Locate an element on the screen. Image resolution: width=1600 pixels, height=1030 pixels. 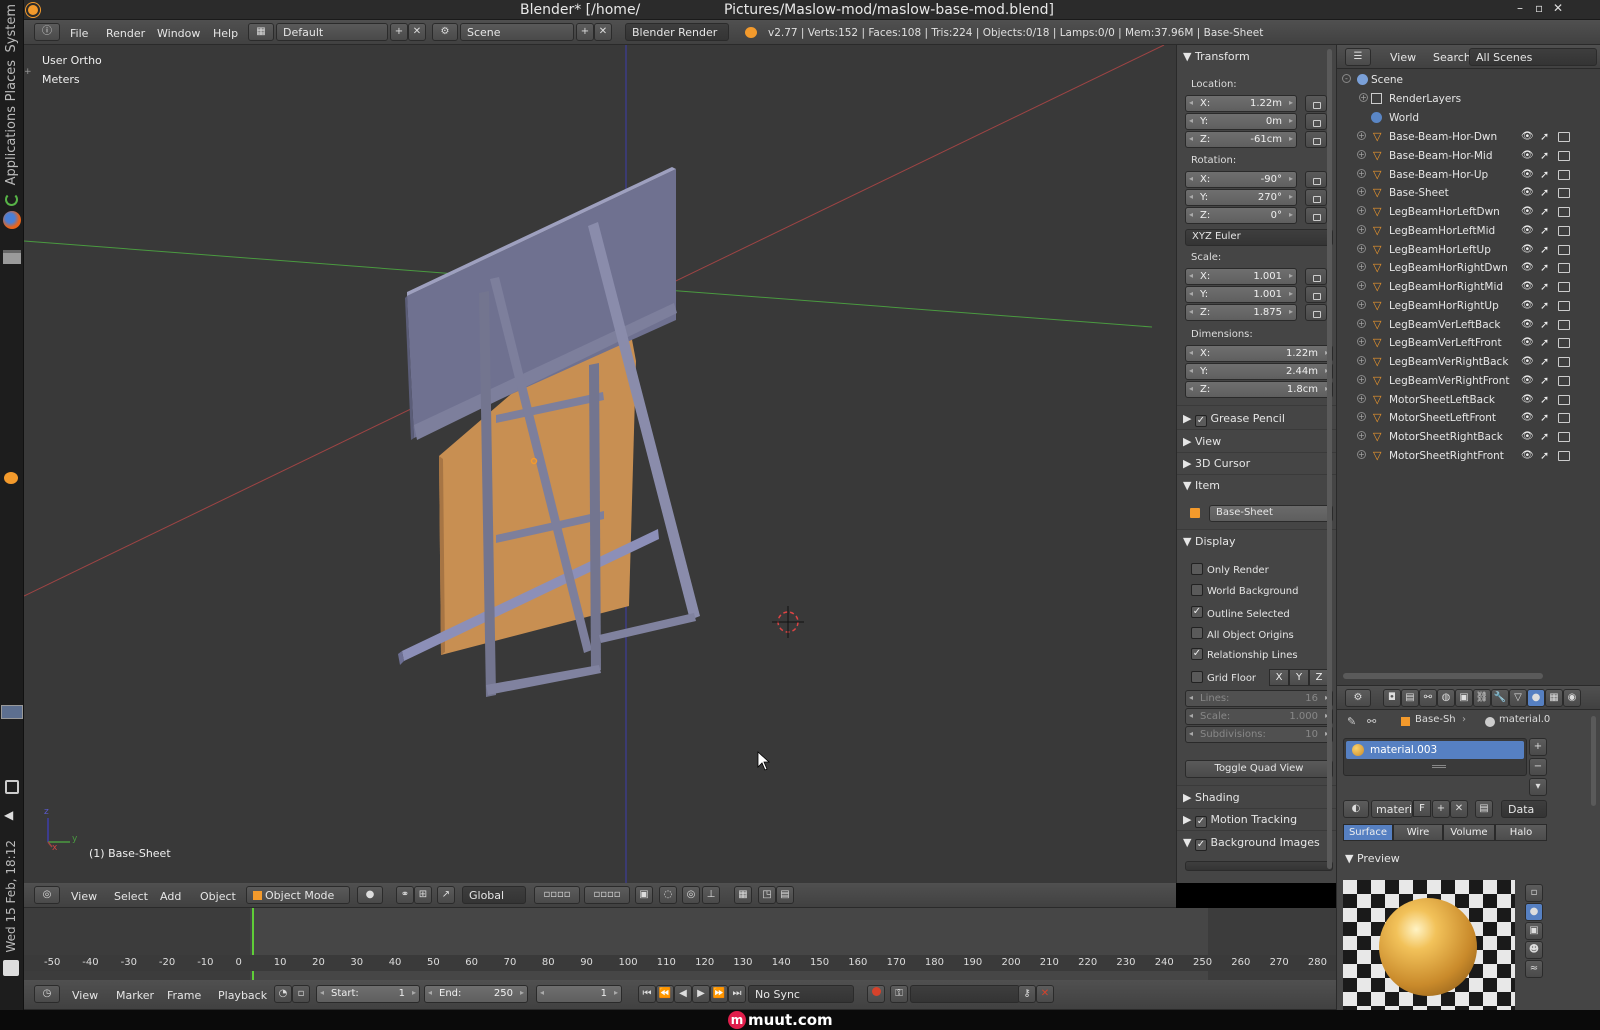
grid-axis-z-toggle: Z is located at coordinates (1319, 677).